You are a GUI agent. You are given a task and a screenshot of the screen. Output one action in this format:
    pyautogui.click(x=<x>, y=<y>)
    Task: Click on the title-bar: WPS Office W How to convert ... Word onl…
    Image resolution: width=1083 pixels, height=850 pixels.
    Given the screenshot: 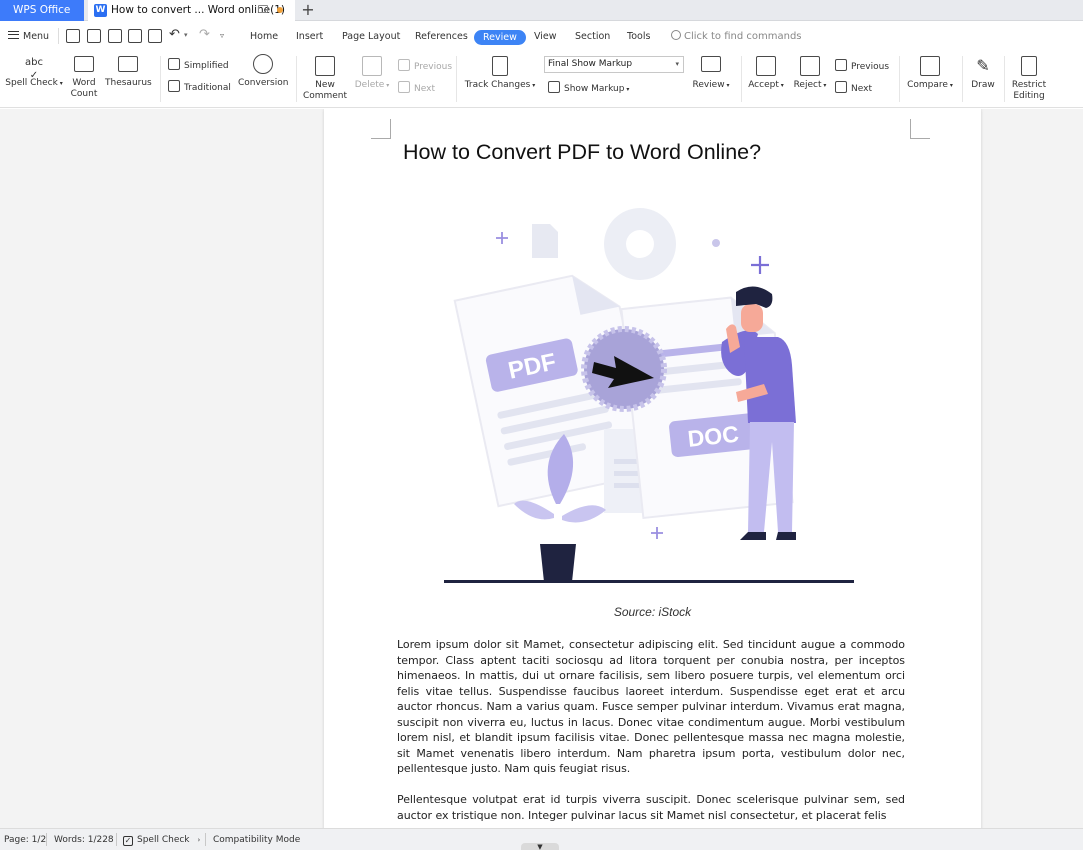 What is the action you would take?
    pyautogui.click(x=541, y=10)
    